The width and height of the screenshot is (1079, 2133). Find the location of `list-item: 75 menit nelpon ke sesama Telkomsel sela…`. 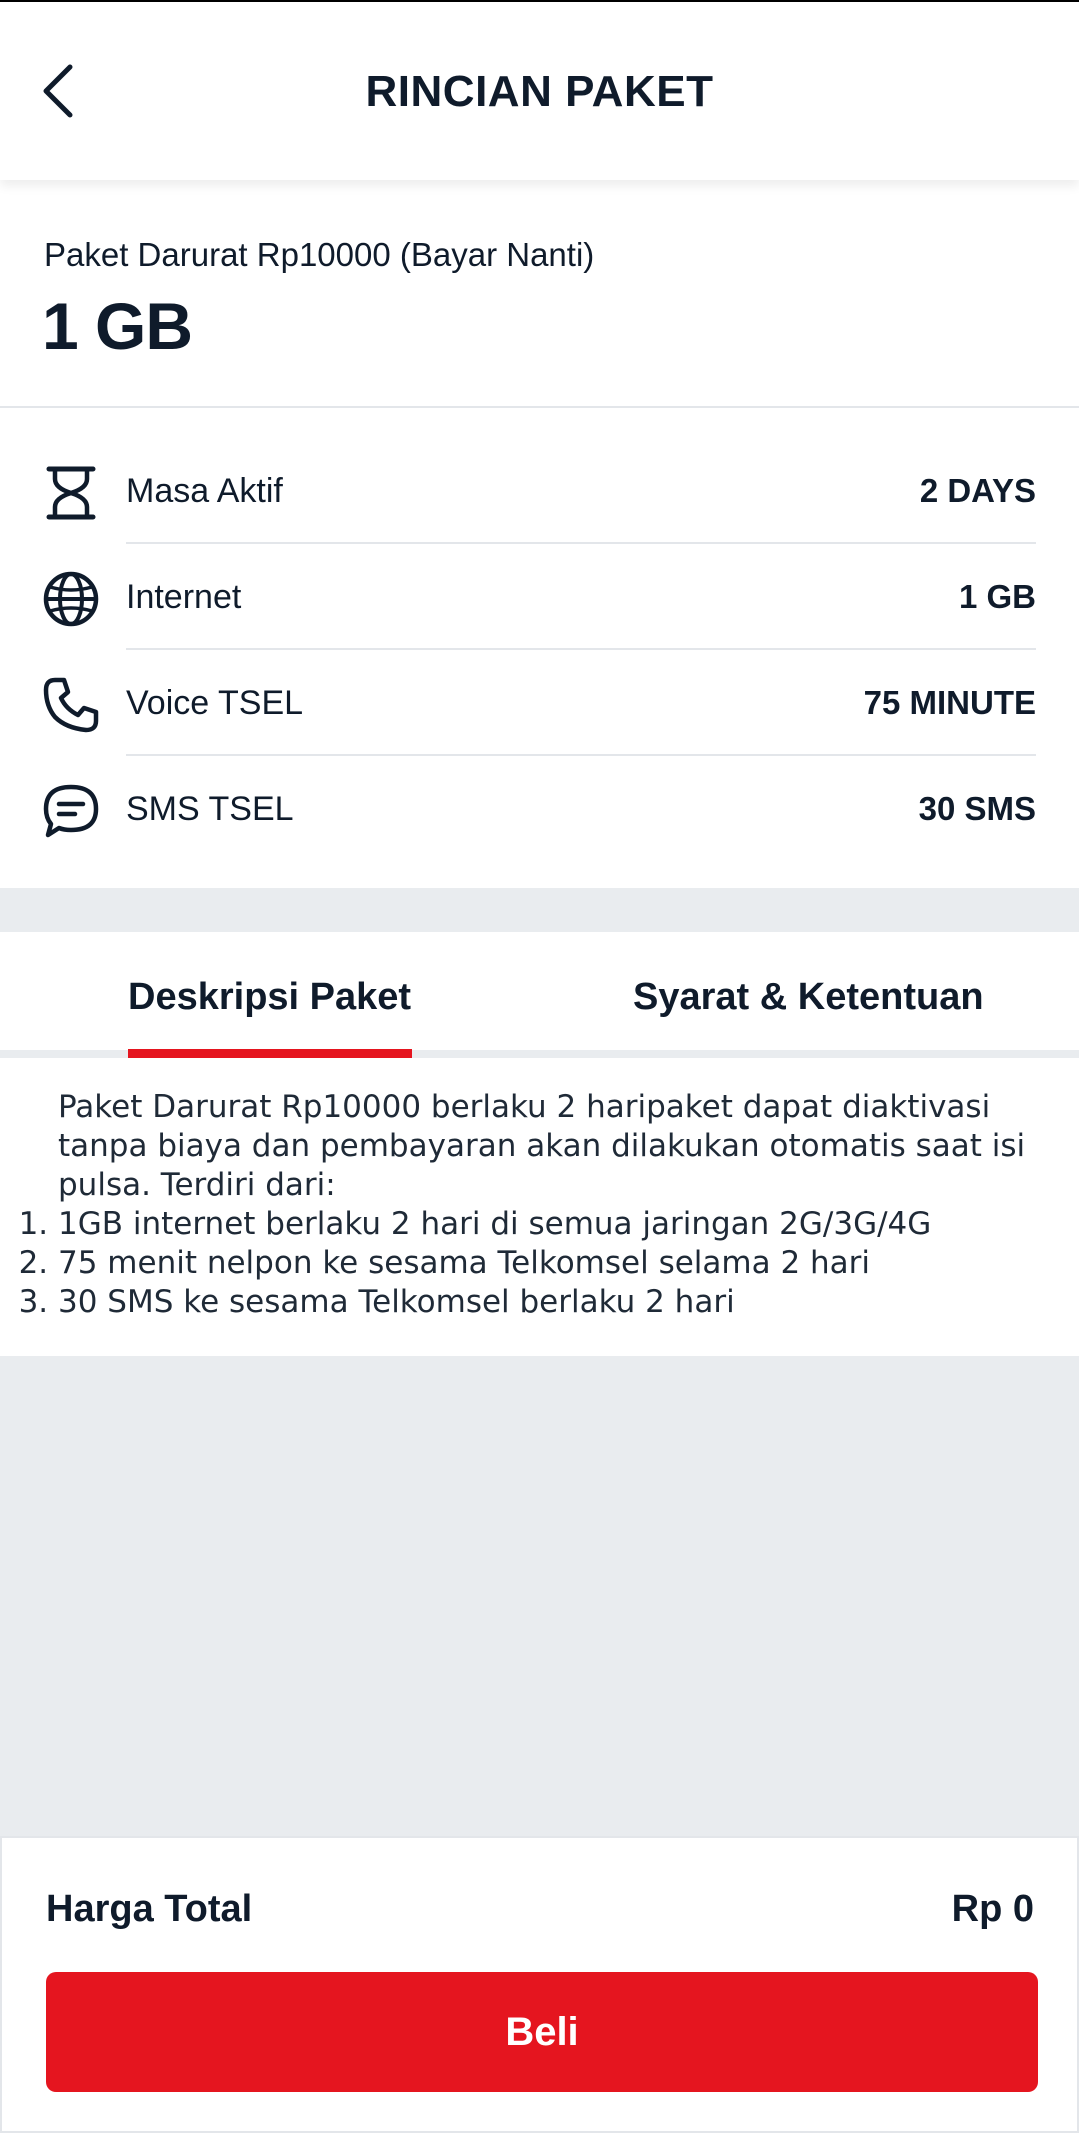

list-item: 75 menit nelpon ke sesama Telkomsel sela… is located at coordinates (553, 1263).